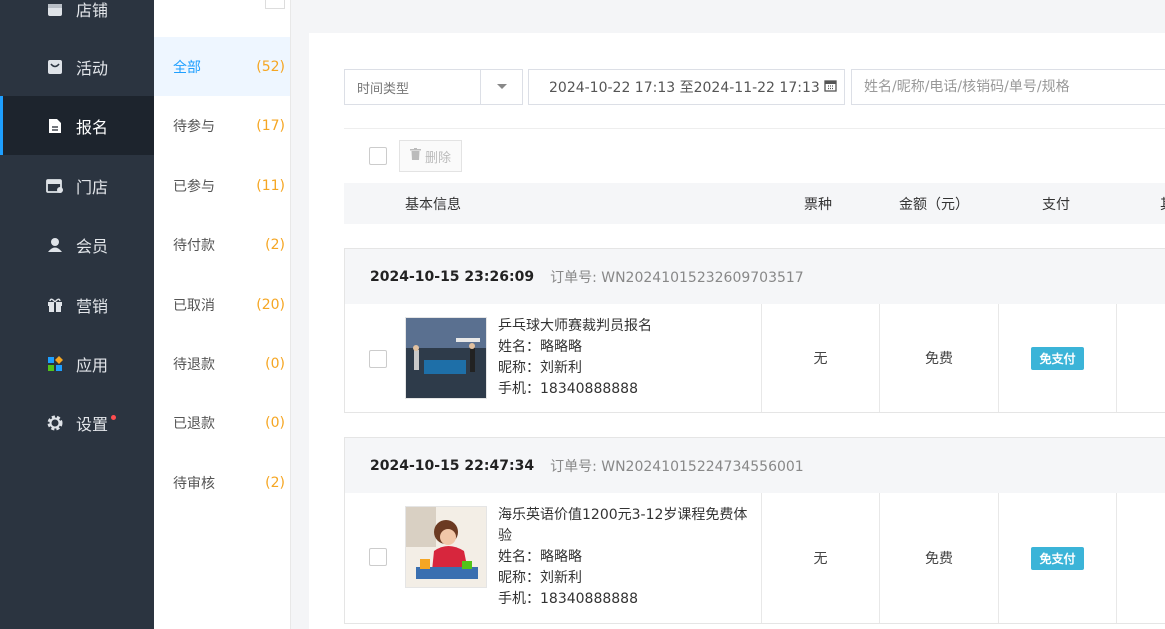  What do you see at coordinates (754, 128) in the screenshot?
I see `divider` at bounding box center [754, 128].